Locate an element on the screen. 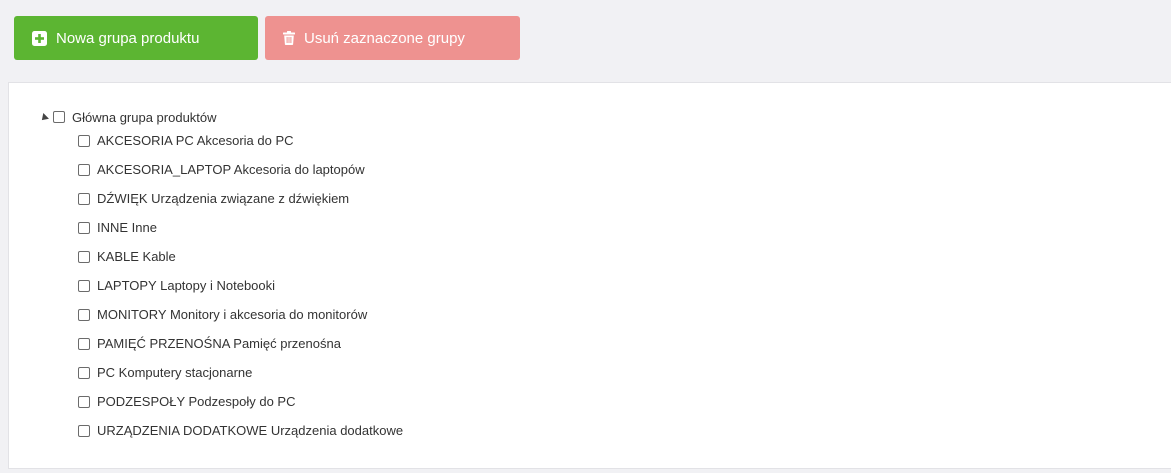 This screenshot has width=1171, height=473. tree-item-label: LAPTOPY Laptopy i Notebooki is located at coordinates (186, 285).